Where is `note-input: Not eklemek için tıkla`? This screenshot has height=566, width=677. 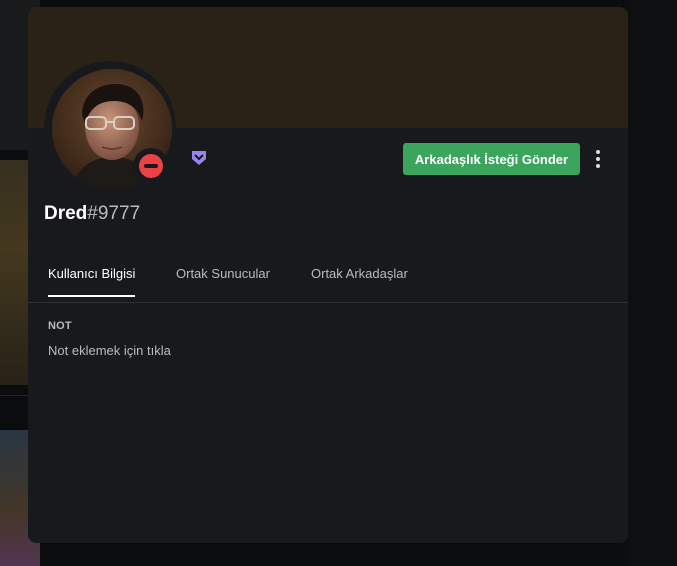
note-input: Not eklemek için tıkla is located at coordinates (328, 350).